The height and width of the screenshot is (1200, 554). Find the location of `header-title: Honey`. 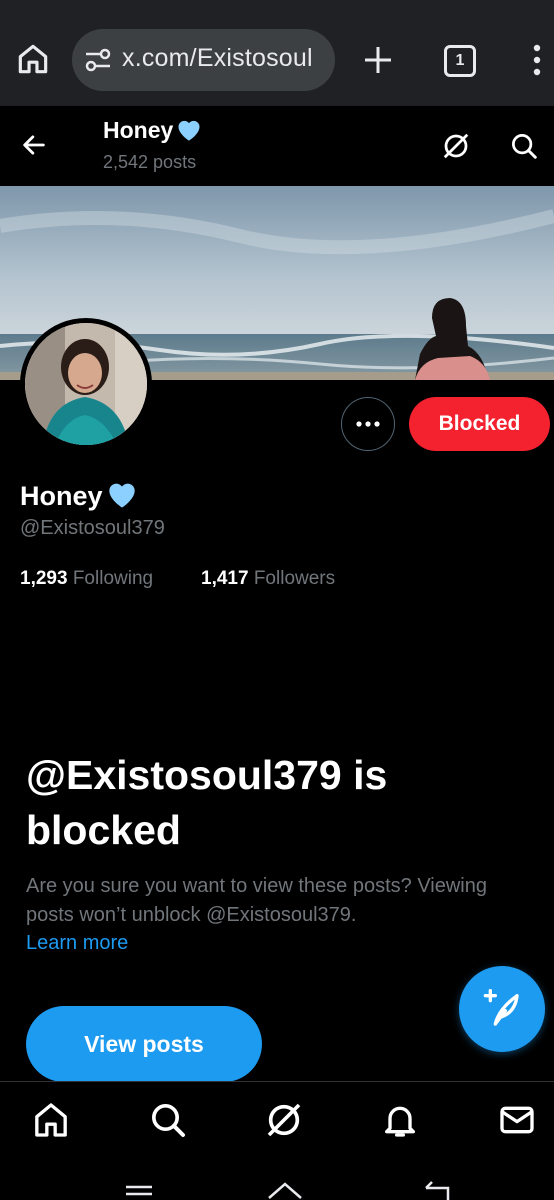

header-title: Honey is located at coordinates (153, 130).